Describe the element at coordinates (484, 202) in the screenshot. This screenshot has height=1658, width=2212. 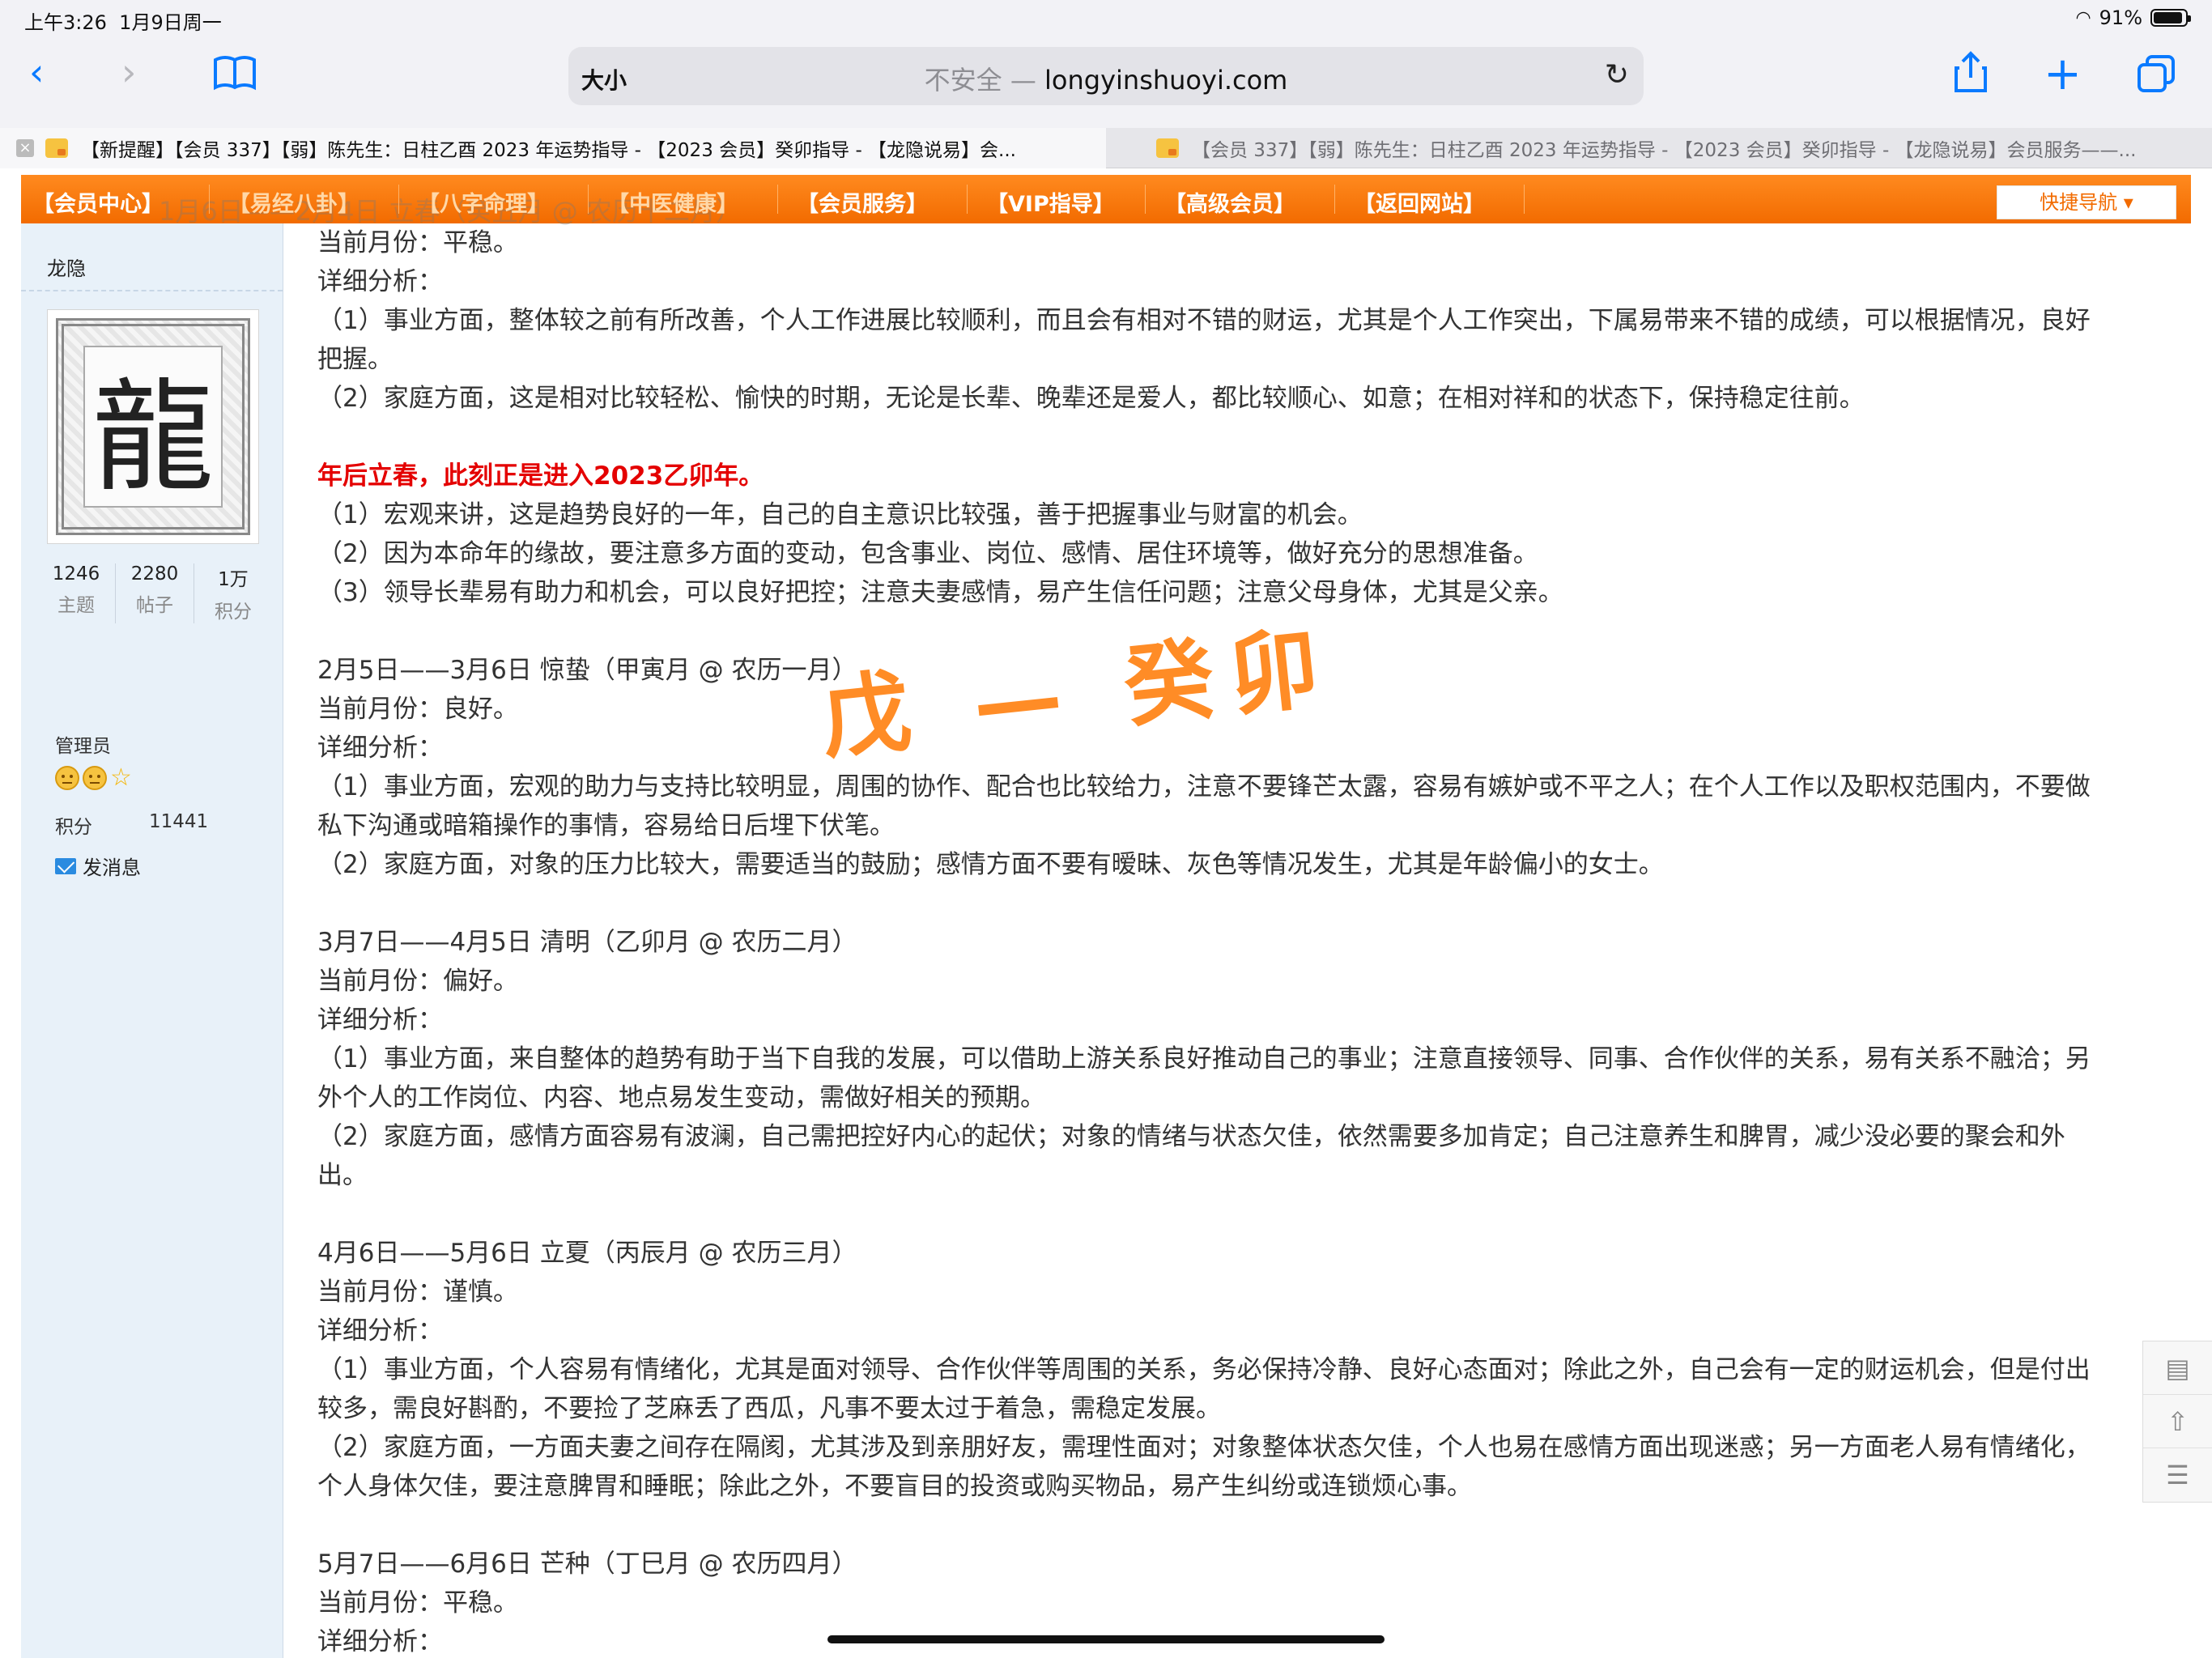
I see `nav-bazi: 【八字命理】` at that location.